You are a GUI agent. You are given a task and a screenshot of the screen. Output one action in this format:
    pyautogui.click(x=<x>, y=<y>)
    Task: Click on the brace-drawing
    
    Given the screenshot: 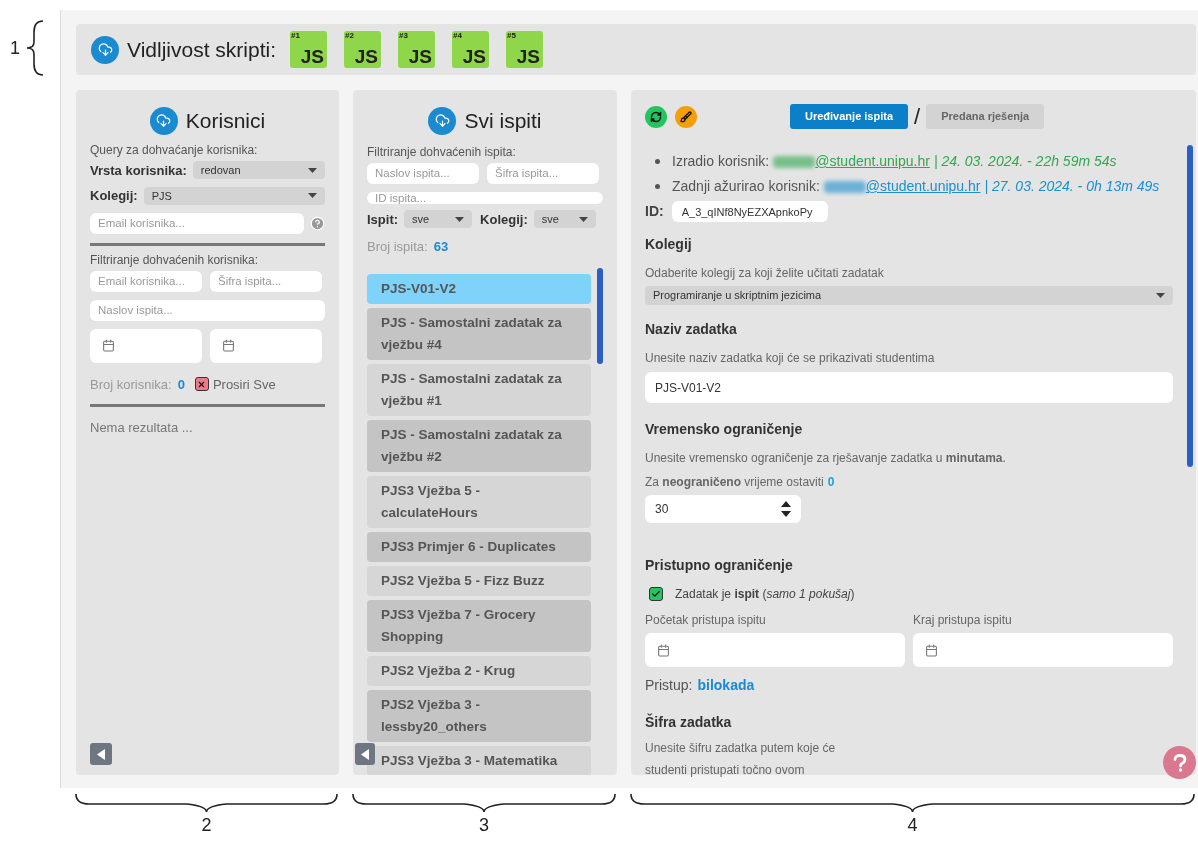 What is the action you would take?
    pyautogui.click(x=35, y=48)
    